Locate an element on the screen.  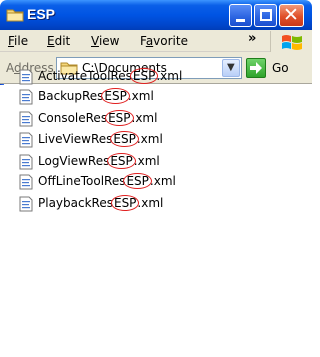
minimize-button is located at coordinates (240, 15).